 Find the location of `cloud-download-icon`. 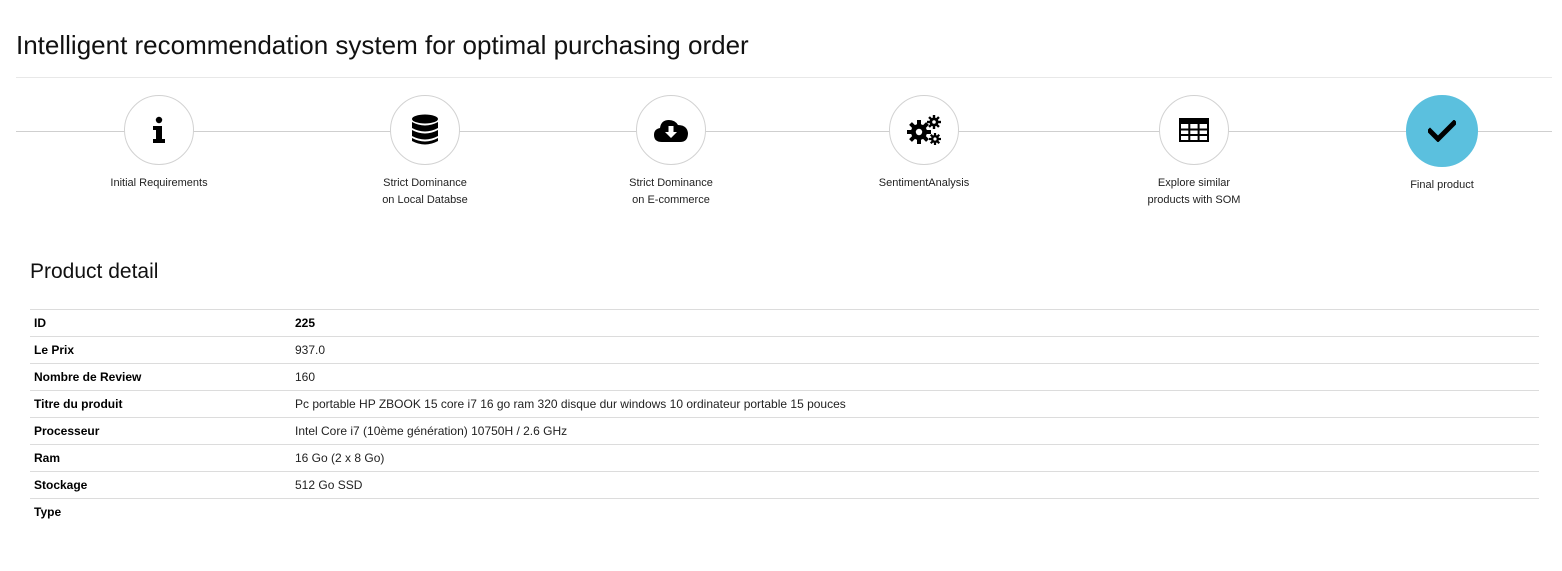

cloud-download-icon is located at coordinates (671, 131).